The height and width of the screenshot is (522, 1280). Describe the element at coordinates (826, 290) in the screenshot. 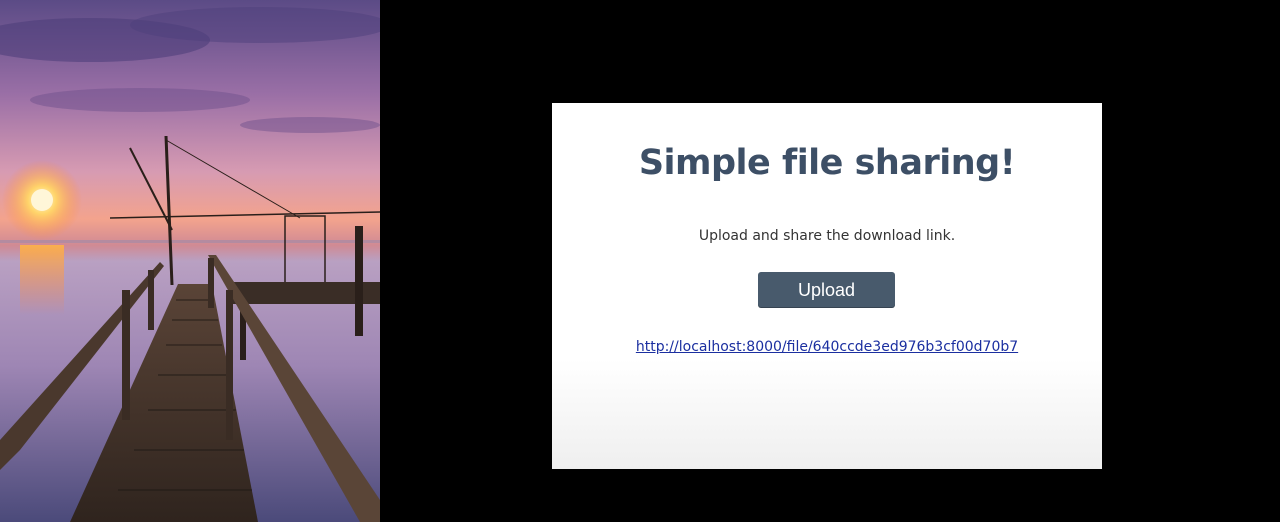

I see `upload-button: Upload` at that location.